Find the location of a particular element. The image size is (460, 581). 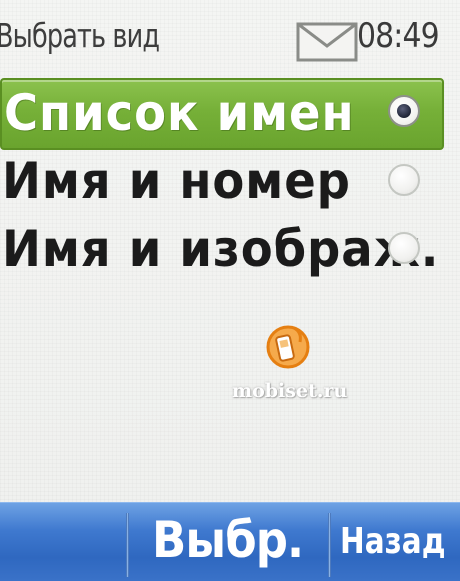

radio-name-and-image is located at coordinates (404, 248).